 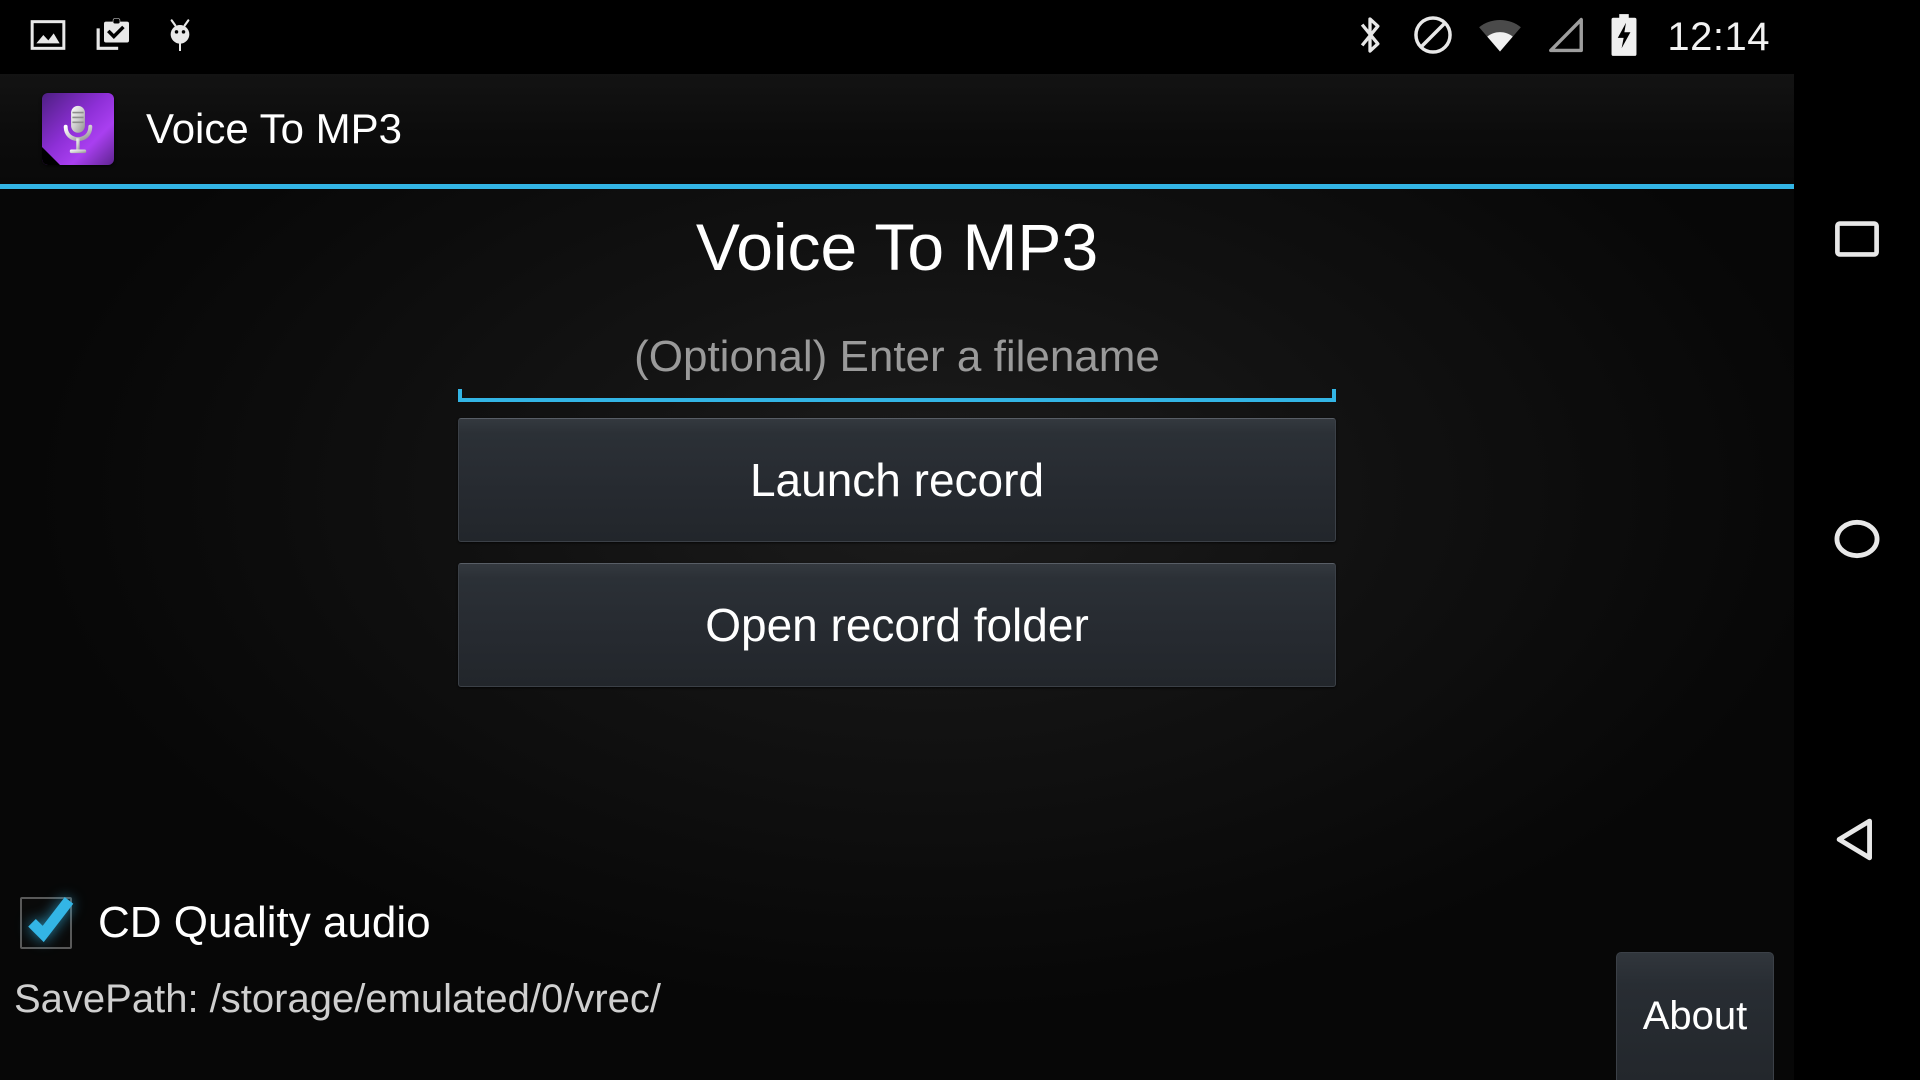 I want to click on square-icon, so click(x=1857, y=241).